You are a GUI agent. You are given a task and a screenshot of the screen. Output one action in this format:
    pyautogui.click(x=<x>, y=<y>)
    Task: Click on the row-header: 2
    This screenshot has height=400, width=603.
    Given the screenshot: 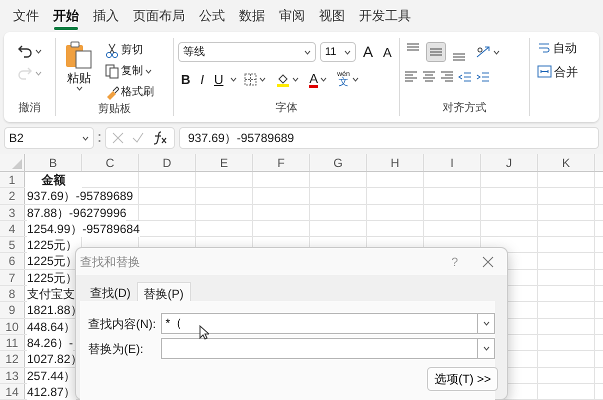 What is the action you would take?
    pyautogui.click(x=12, y=196)
    